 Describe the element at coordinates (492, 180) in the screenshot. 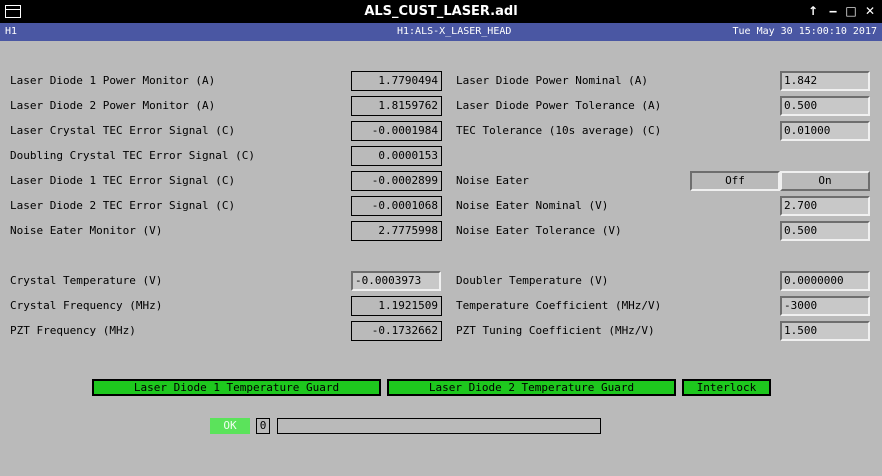

I see `noise-eater-label: Noise Eater` at that location.